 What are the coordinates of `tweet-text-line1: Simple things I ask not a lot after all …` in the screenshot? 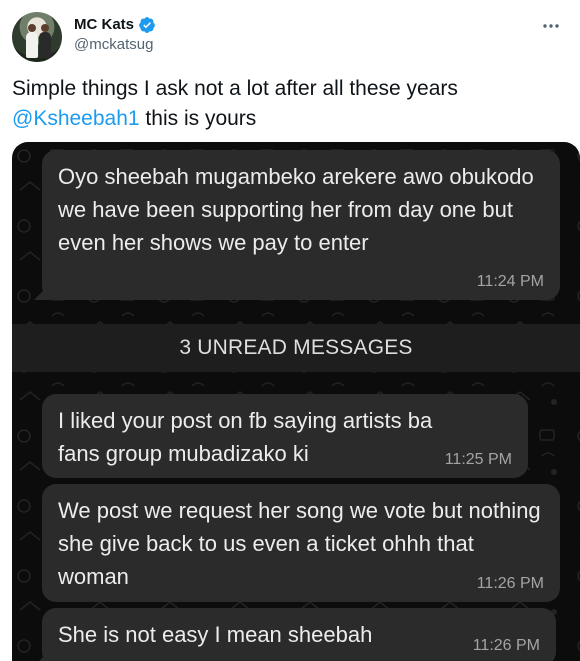 It's located at (235, 88).